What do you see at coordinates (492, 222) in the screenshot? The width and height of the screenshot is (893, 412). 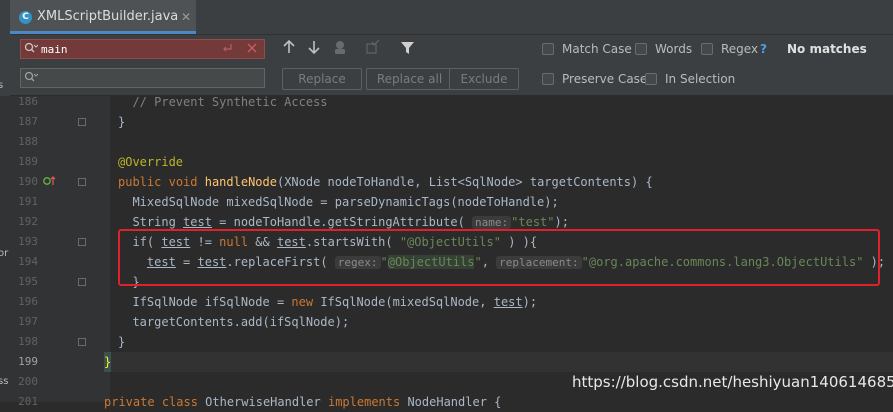 I see `param-hint: name:` at bounding box center [492, 222].